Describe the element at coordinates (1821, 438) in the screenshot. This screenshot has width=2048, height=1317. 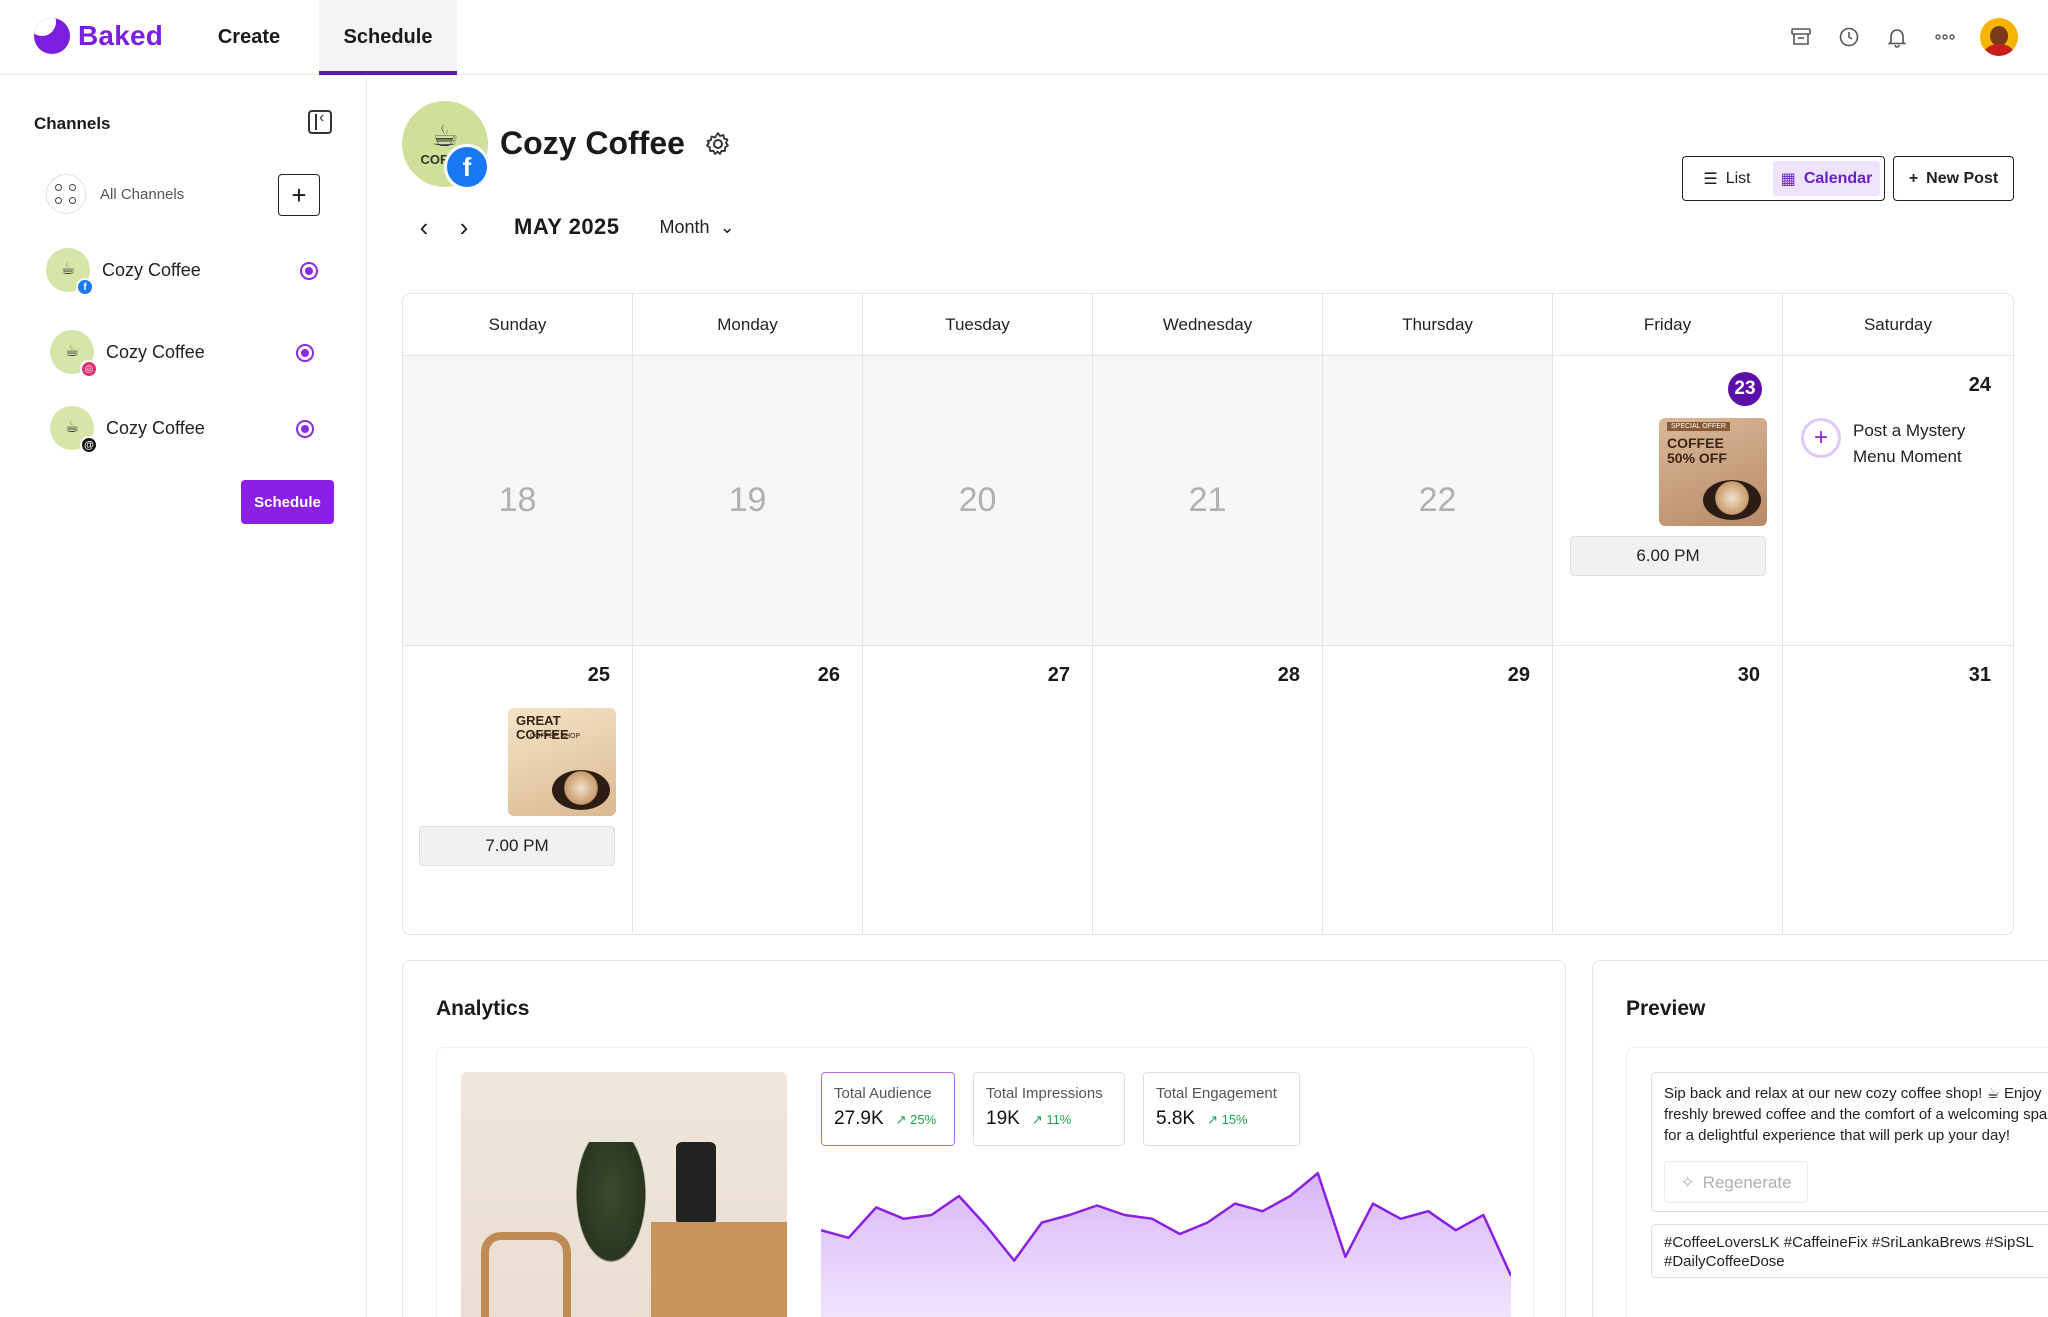
I see `plus-circle-icon: +` at that location.